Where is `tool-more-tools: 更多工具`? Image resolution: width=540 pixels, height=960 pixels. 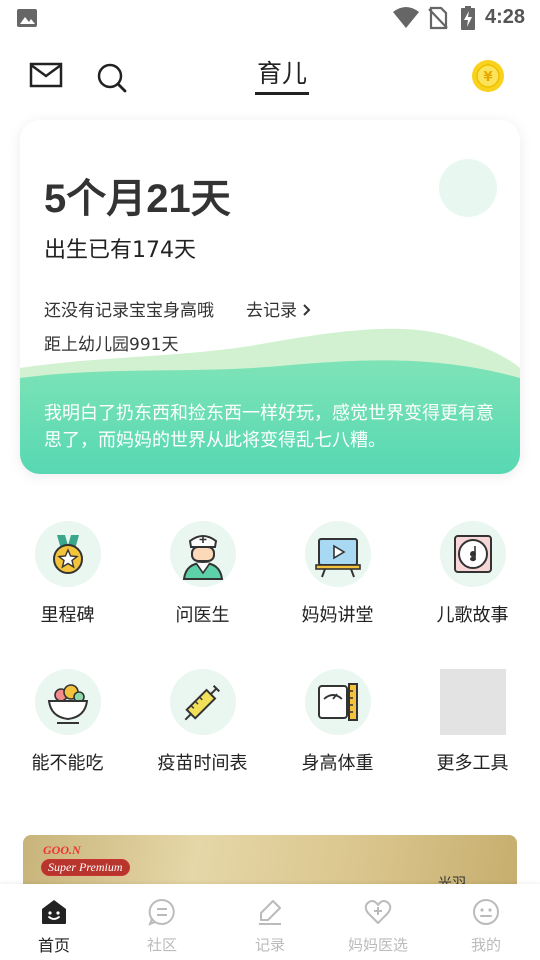 tool-more-tools: 更多工具 is located at coordinates (472, 722).